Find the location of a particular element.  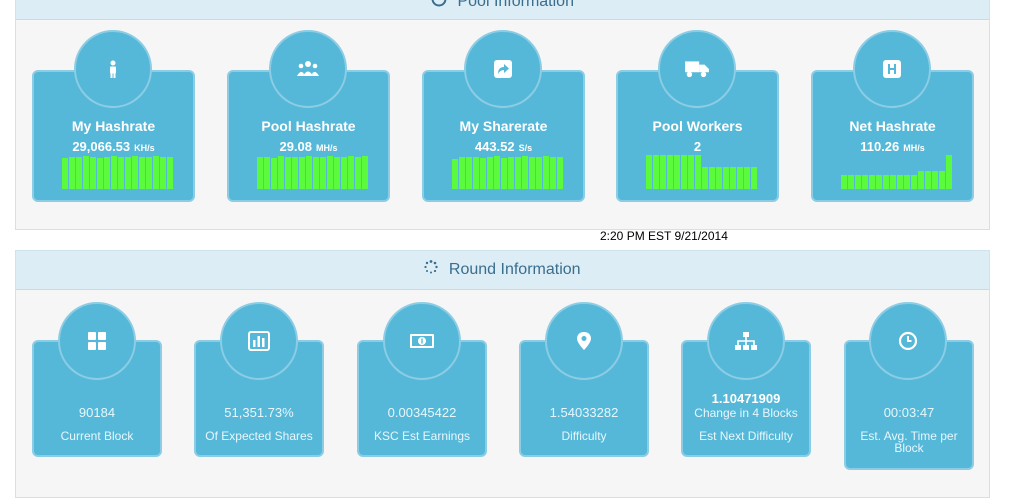

workers-value: 2 is located at coordinates (697, 146).